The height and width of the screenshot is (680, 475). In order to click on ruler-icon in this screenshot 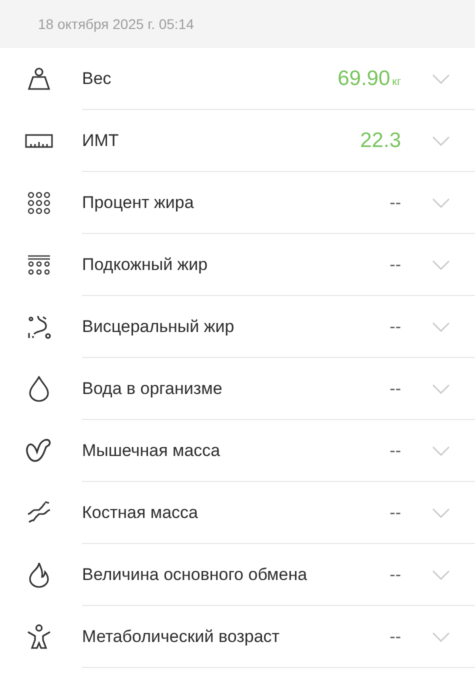, I will do `click(39, 141)`.